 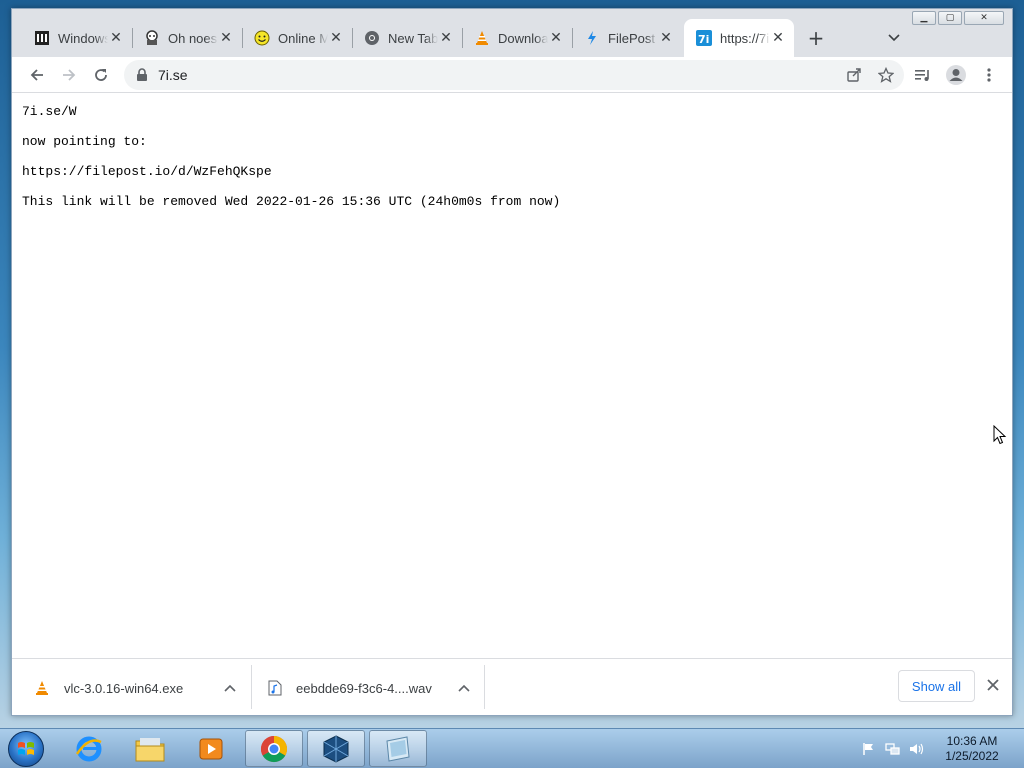 I want to click on lock-icon, so click(x=142, y=74).